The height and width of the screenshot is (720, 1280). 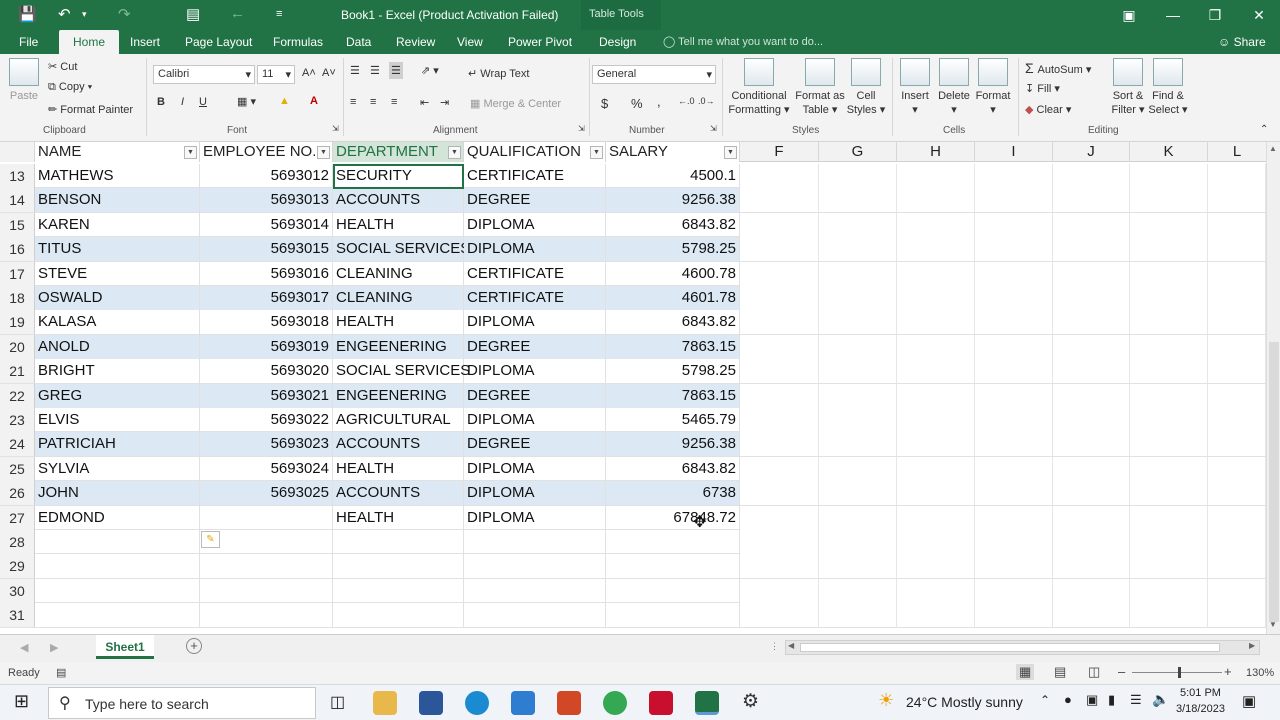 What do you see at coordinates (1129, 15) in the screenshot?
I see `ribbon-display-icon: ▣` at bounding box center [1129, 15].